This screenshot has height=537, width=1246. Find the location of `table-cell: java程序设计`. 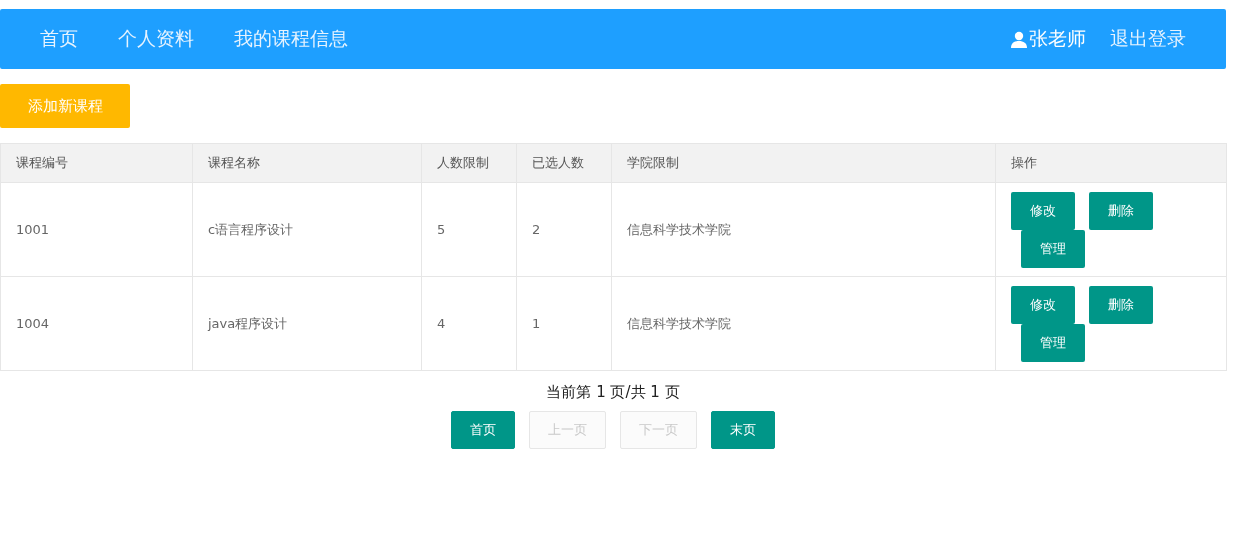

table-cell: java程序设计 is located at coordinates (307, 323).